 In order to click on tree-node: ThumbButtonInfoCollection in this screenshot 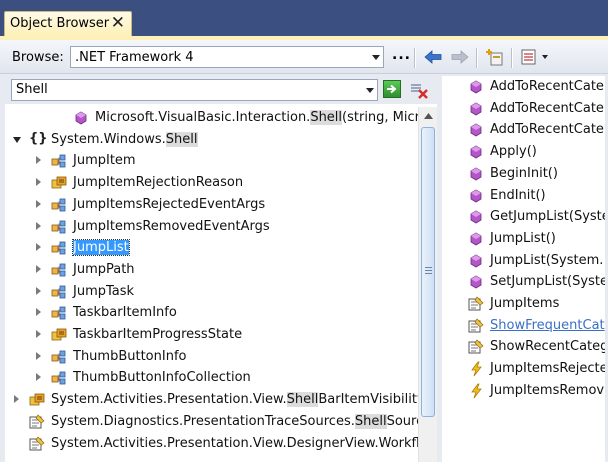, I will do `click(211, 378)`.